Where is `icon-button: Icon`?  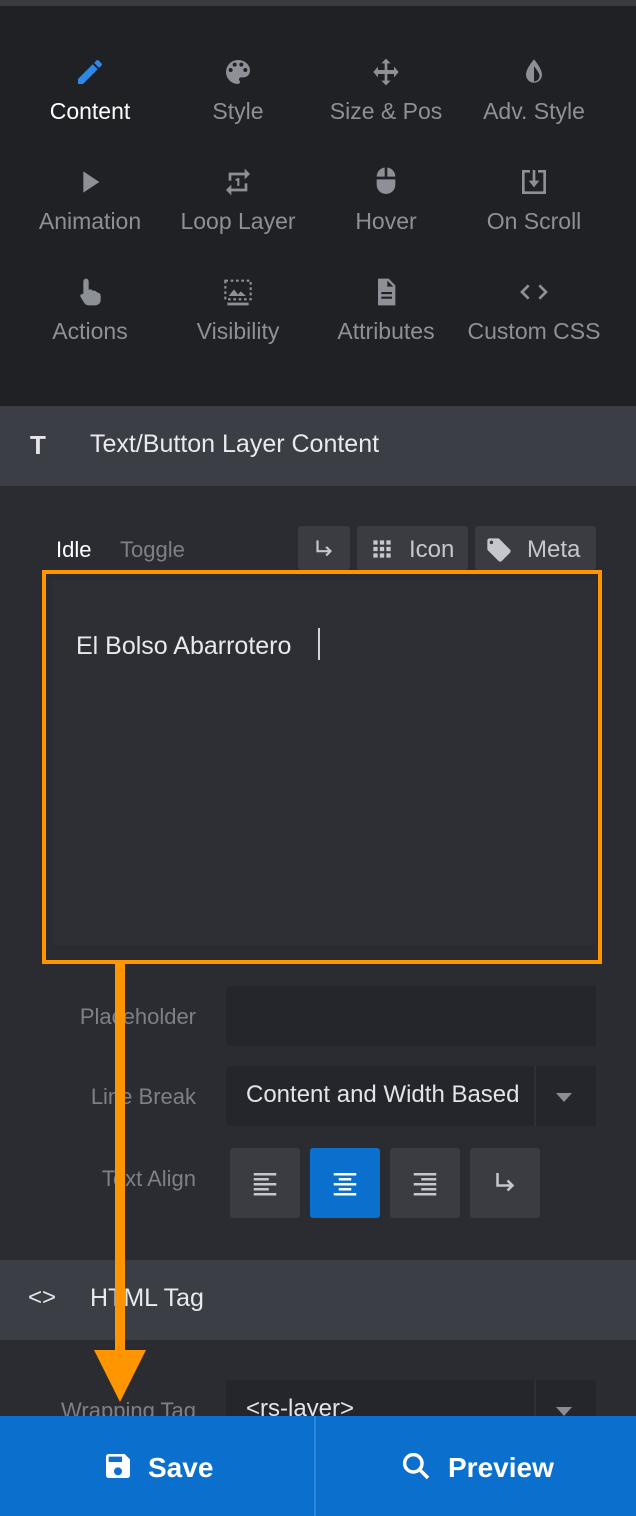 icon-button: Icon is located at coordinates (412, 548).